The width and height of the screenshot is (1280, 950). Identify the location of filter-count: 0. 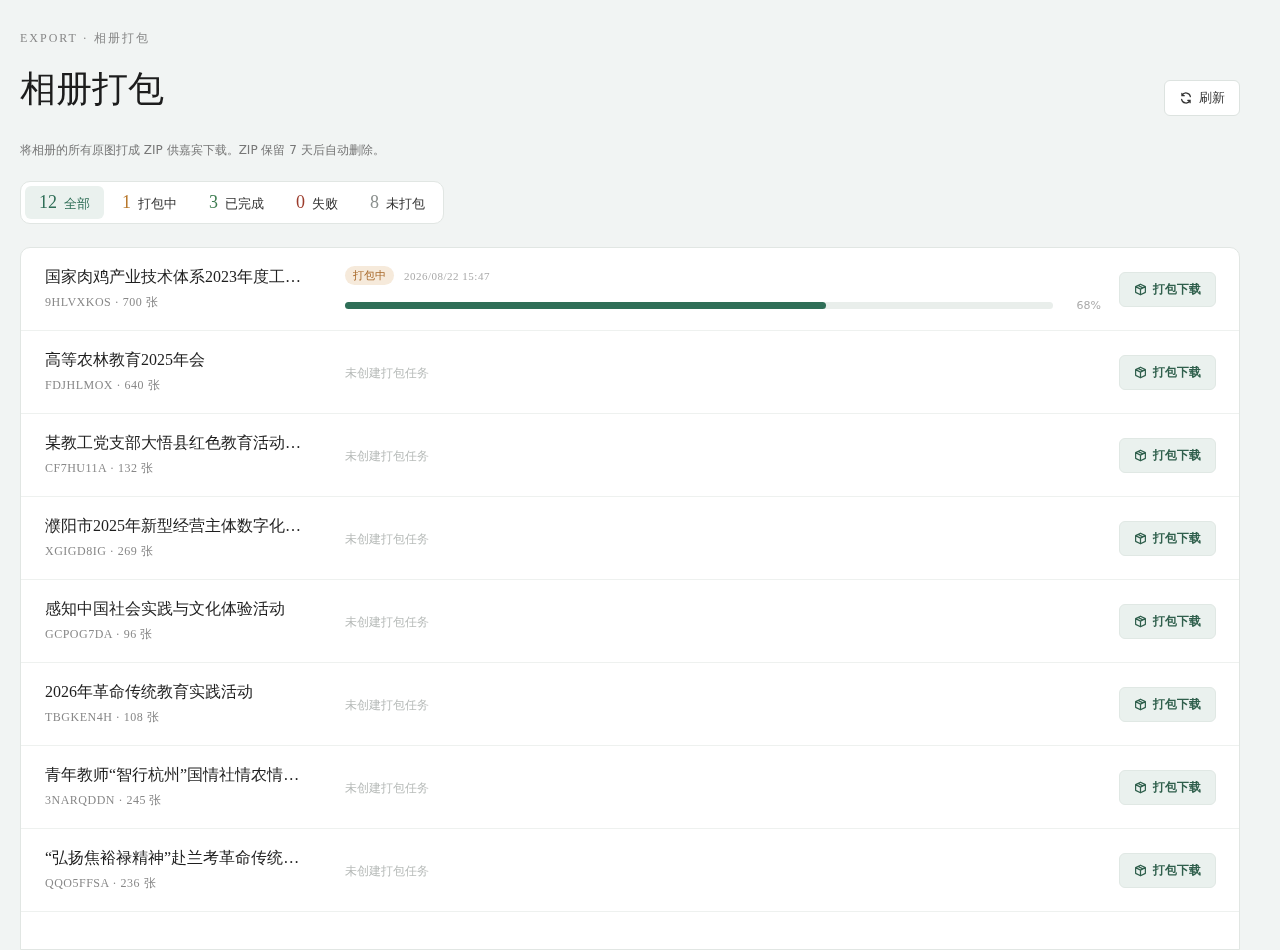
(300, 202).